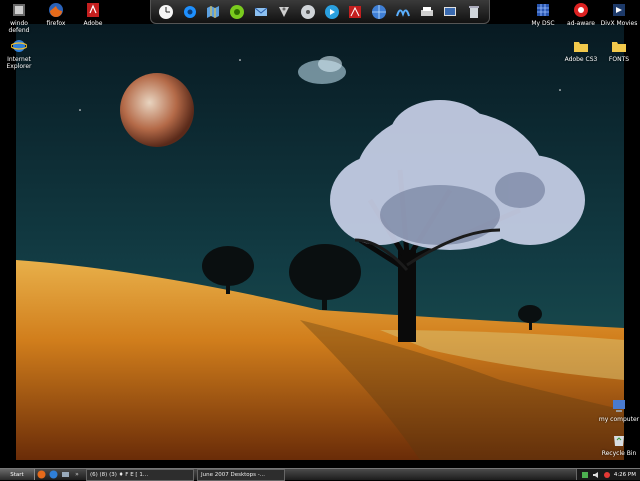 The image size is (640, 481). I want to click on desktop-icon: Internet Explorer, so click(20, 54).